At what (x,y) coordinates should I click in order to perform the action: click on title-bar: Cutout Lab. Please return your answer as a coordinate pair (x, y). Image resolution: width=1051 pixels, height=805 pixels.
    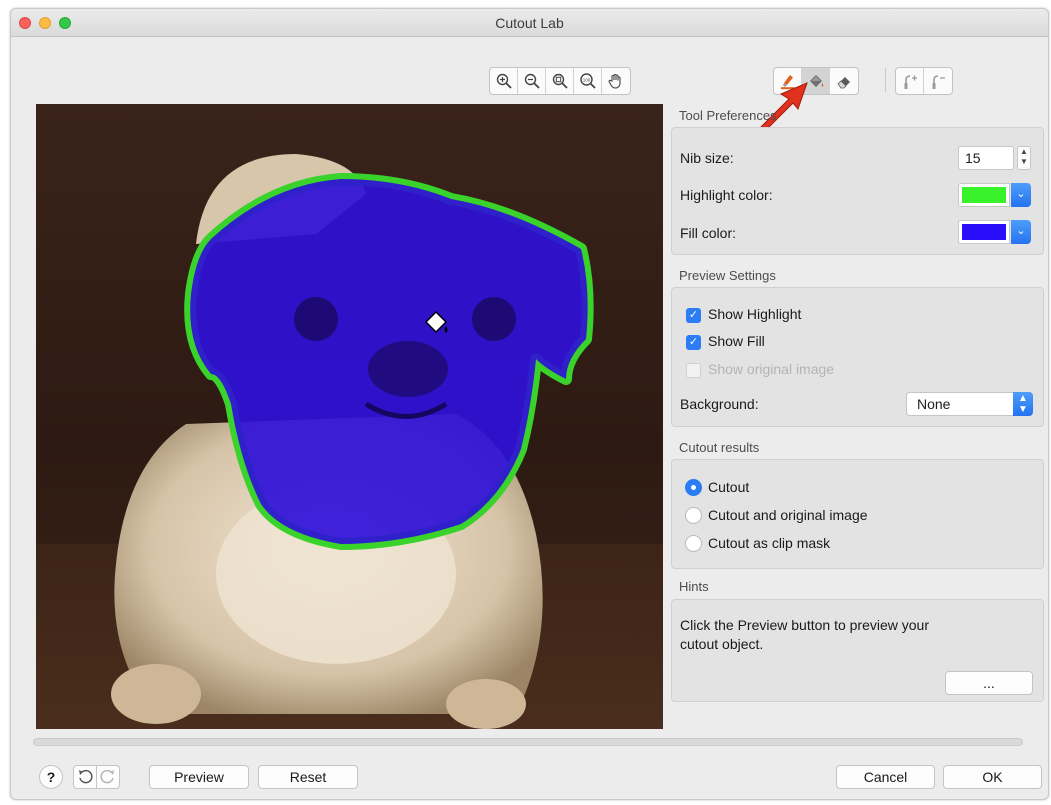
    Looking at the image, I should click on (529, 23).